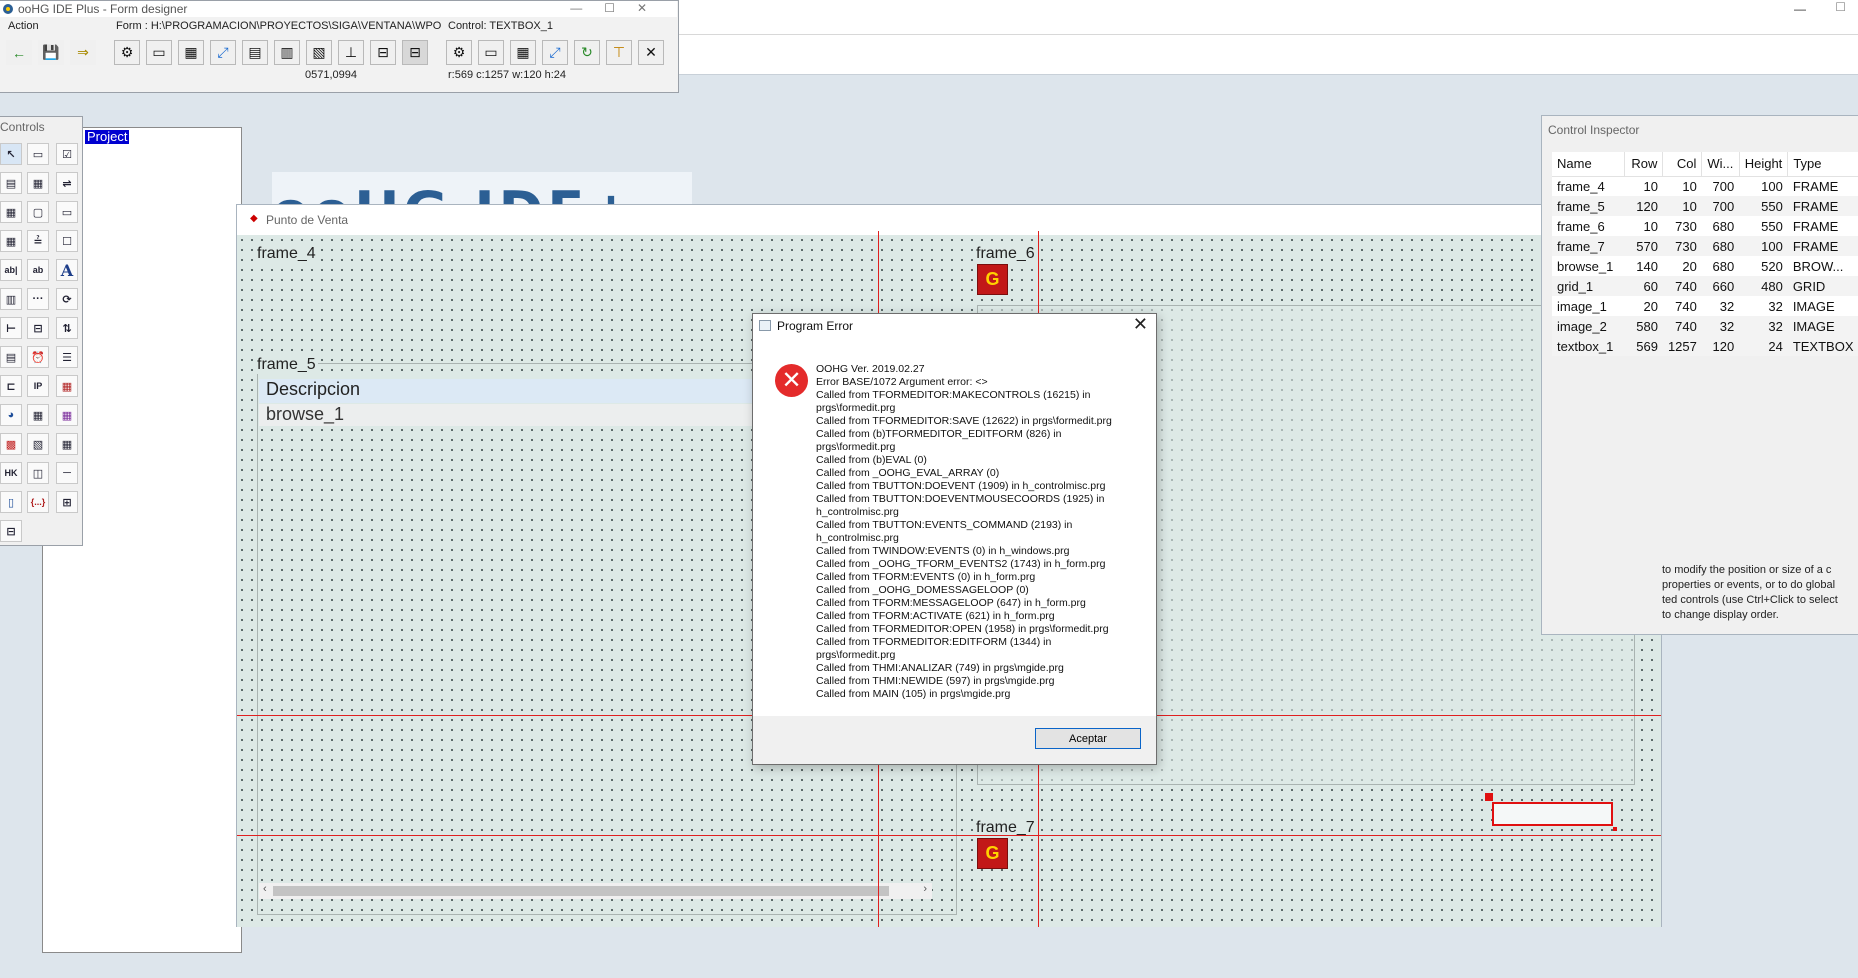  I want to click on browse-hscrollbar: ‹ ›, so click(595, 891).